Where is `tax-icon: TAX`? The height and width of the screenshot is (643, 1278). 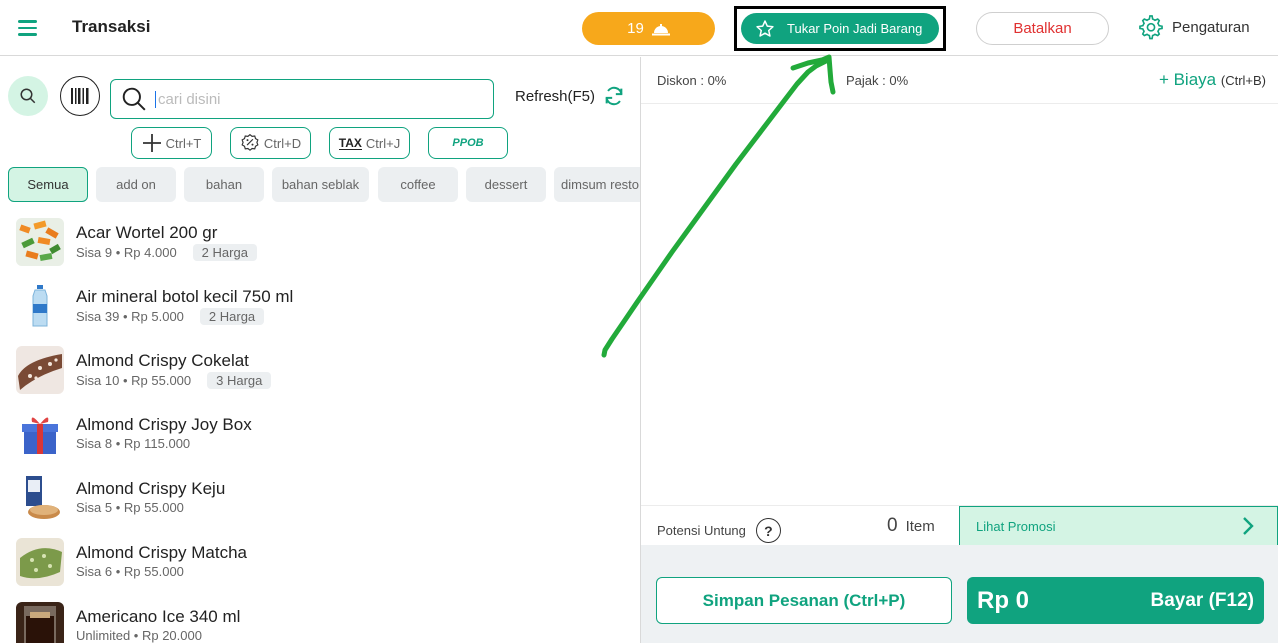 tax-icon: TAX is located at coordinates (350, 142).